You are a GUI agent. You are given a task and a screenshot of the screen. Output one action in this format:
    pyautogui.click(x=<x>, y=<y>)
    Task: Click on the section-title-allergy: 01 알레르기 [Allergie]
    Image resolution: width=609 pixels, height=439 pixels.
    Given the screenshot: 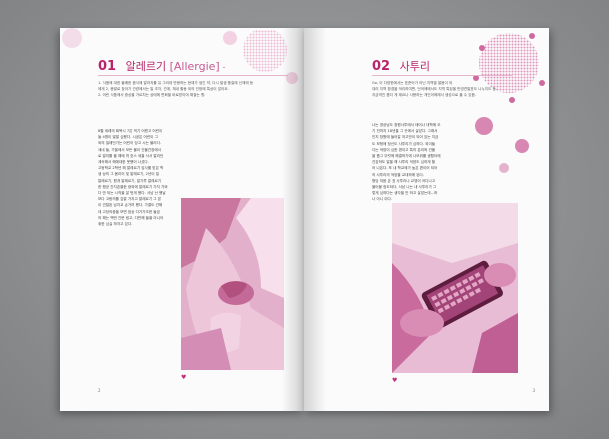 What is the action you would take?
    pyautogui.click(x=162, y=66)
    